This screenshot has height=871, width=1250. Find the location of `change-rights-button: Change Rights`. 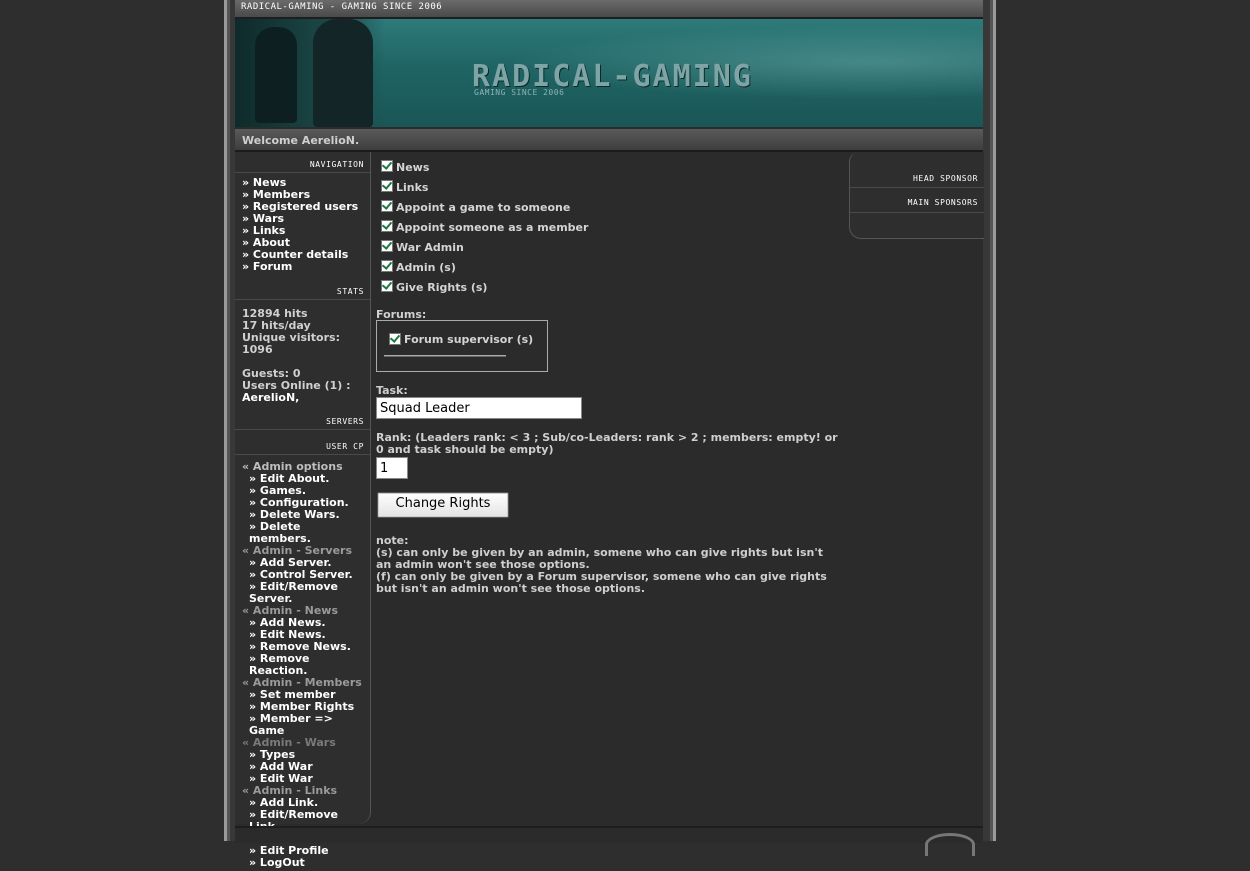

change-rights-button: Change Rights is located at coordinates (443, 505).